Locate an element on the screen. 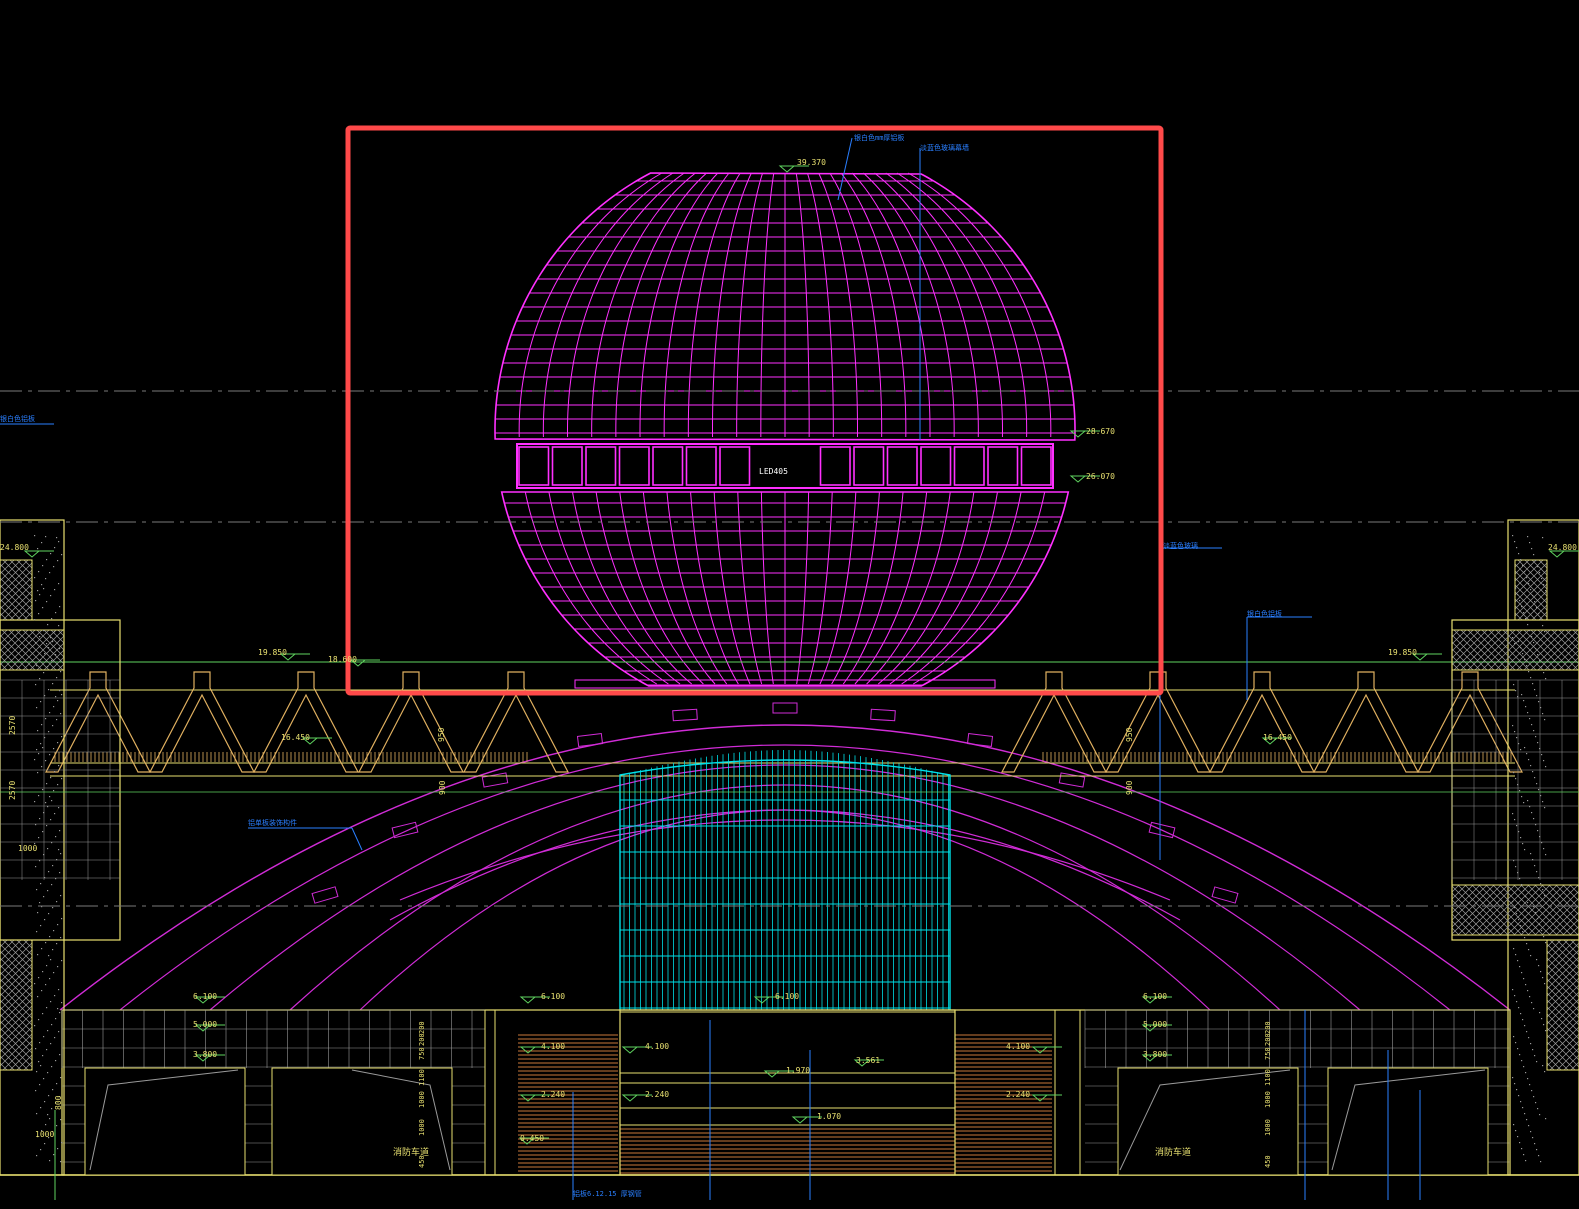 The image size is (1579, 1209). level-4100-right: 4.100 is located at coordinates (1018, 1046).